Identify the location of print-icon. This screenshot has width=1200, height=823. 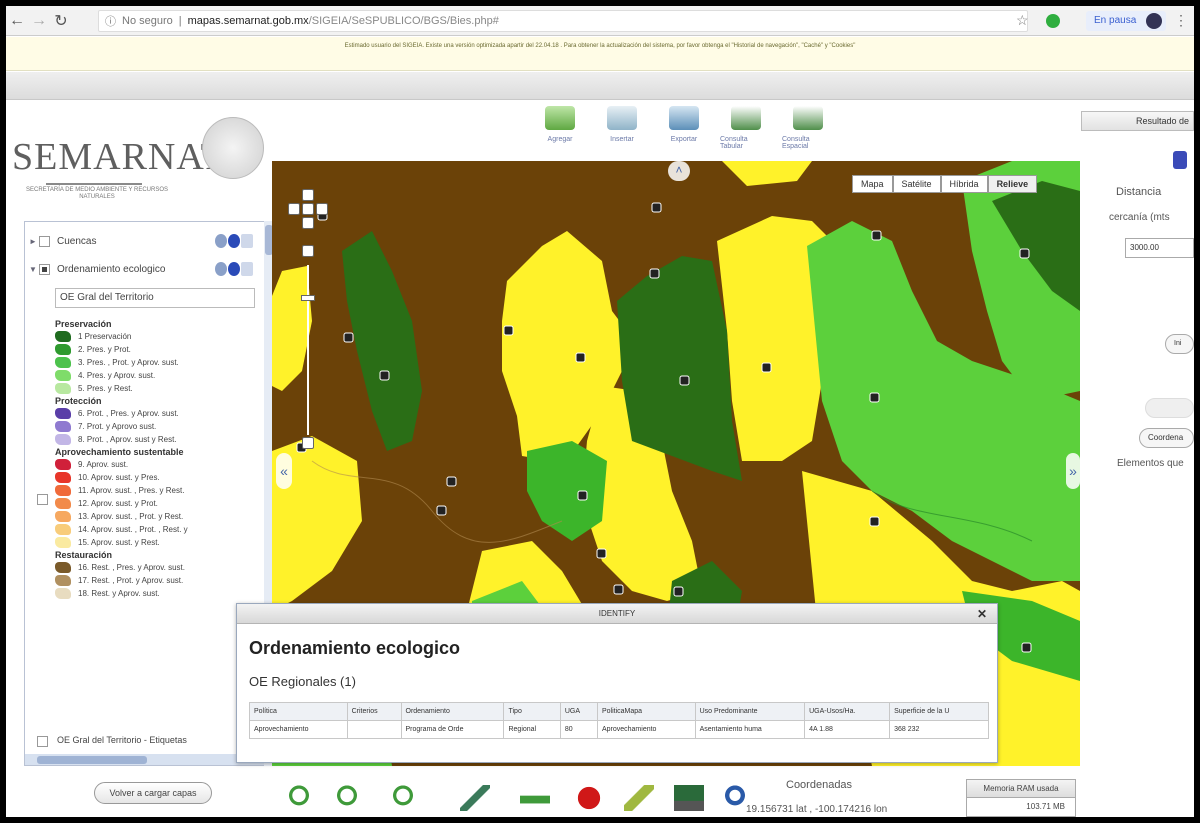
(689, 798).